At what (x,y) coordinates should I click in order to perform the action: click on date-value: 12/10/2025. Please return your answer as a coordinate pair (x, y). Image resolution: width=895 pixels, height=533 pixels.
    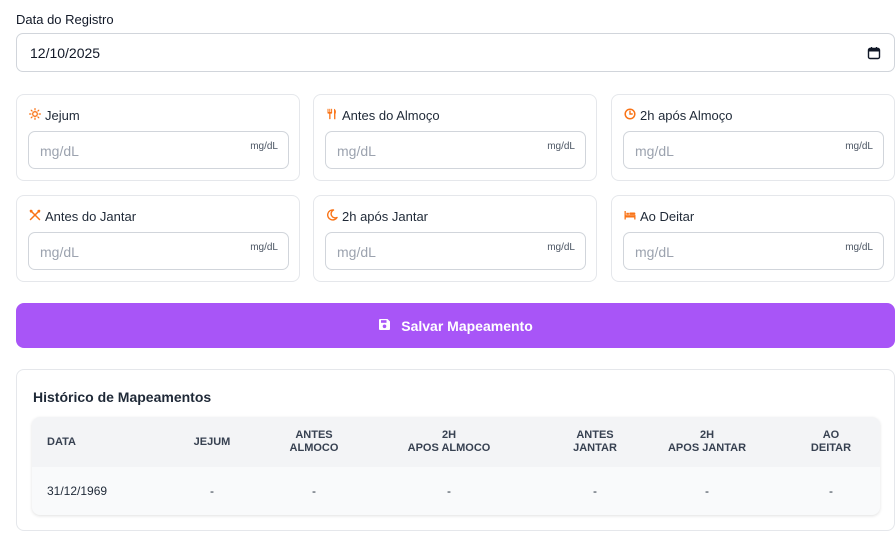
    Looking at the image, I should click on (65, 52).